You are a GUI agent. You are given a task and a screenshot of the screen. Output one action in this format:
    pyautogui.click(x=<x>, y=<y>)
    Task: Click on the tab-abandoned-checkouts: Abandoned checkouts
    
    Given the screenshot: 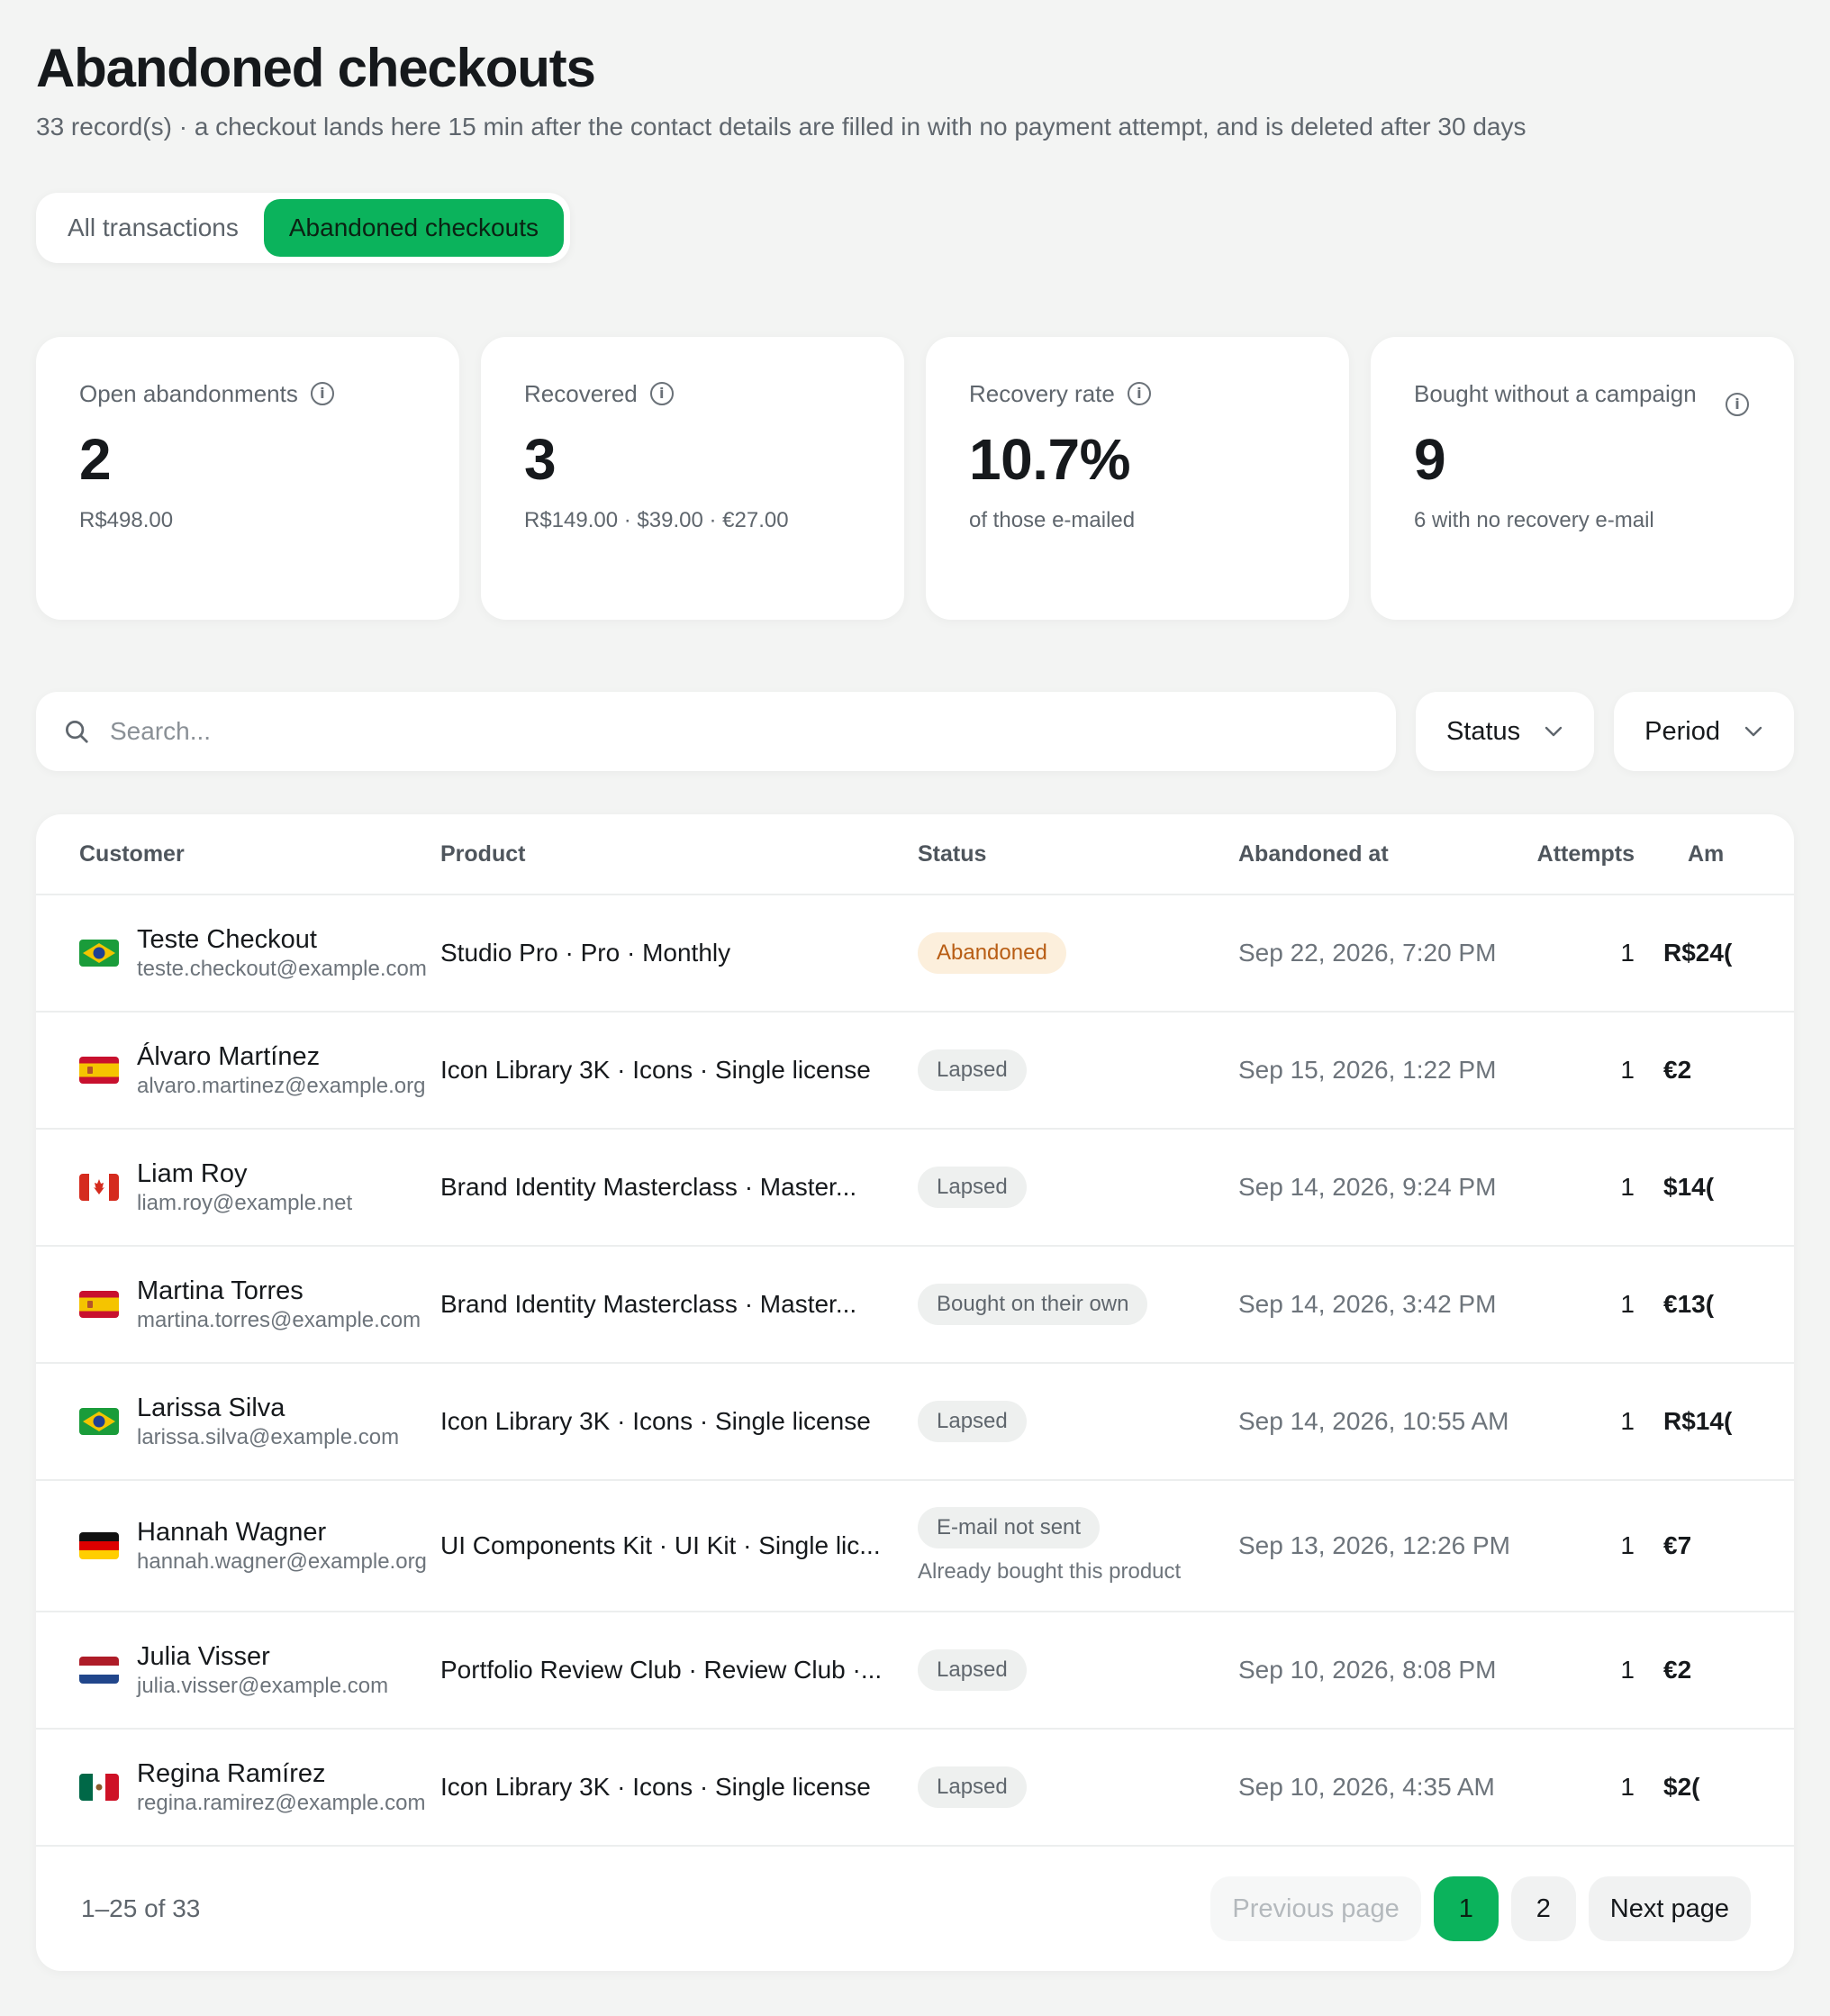 What is the action you would take?
    pyautogui.click(x=413, y=228)
    